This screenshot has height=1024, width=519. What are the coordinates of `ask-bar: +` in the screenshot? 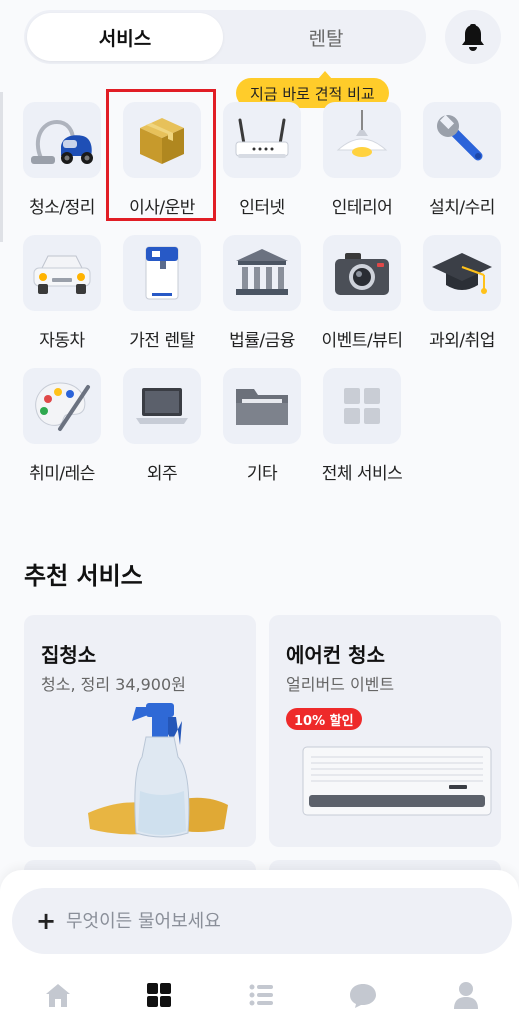 It's located at (262, 921).